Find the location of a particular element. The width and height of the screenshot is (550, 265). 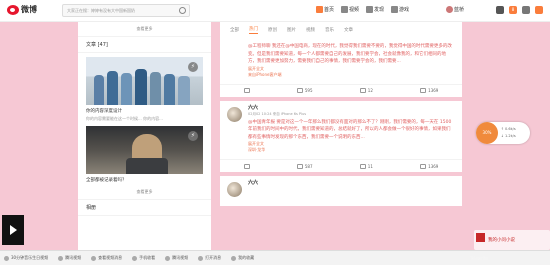

nav-label: 发现 is located at coordinates (379, 10).